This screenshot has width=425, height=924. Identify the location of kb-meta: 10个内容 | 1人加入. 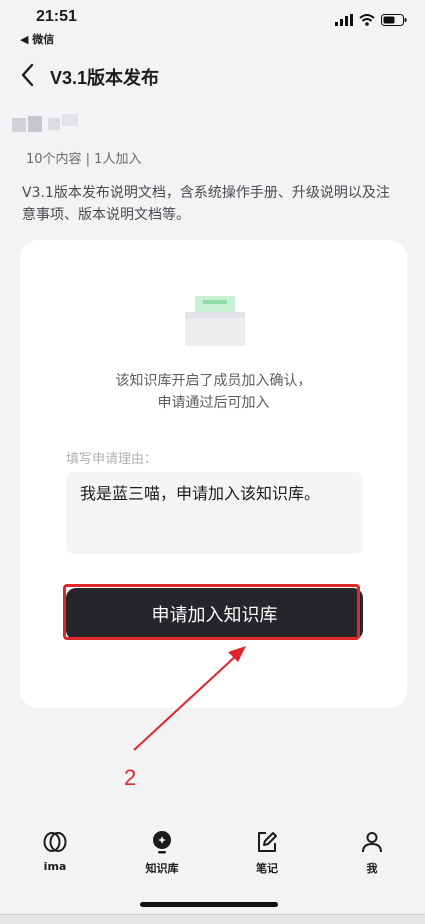
(84, 159).